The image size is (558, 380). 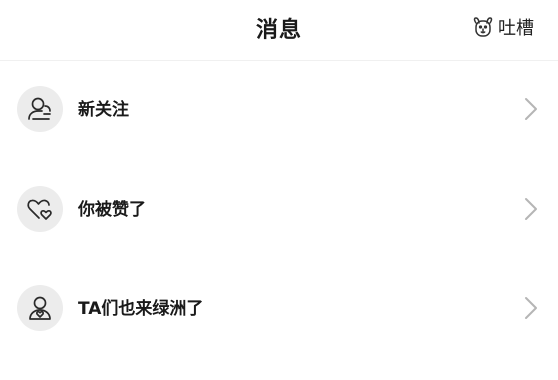 What do you see at coordinates (40, 109) in the screenshot?
I see `follower-icon` at bounding box center [40, 109].